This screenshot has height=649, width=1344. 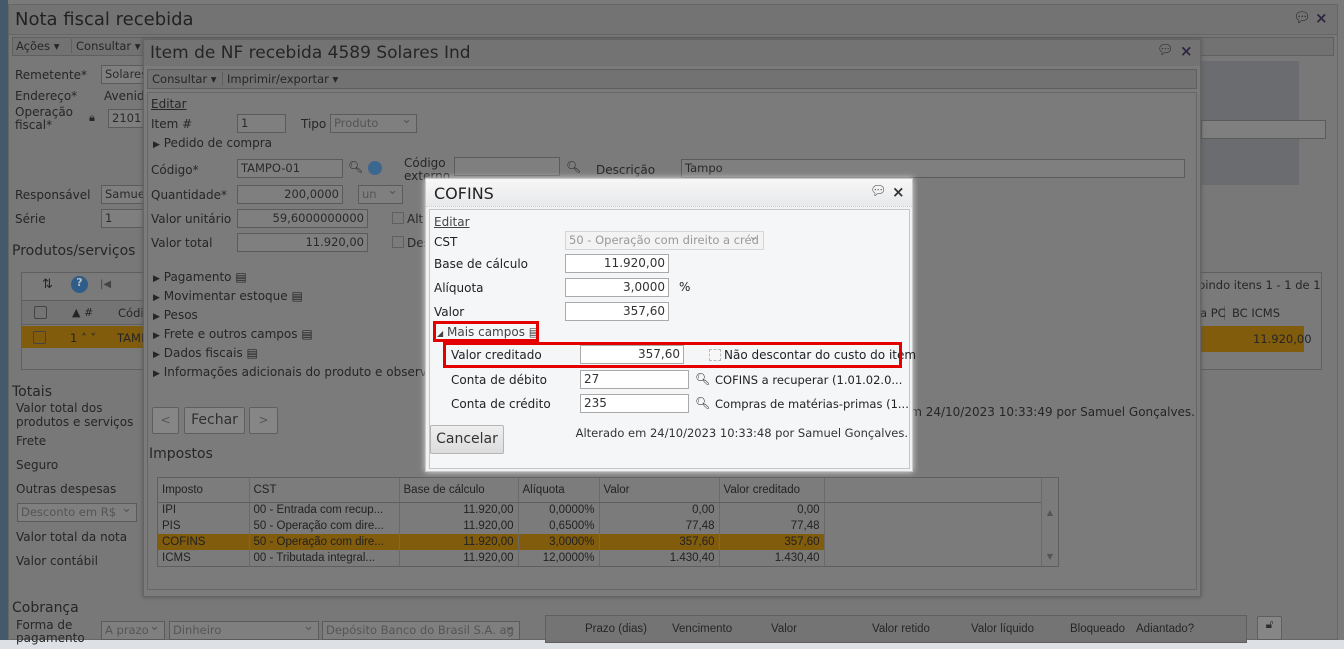 I want to click on codigo-label: Código*, so click(x=175, y=170).